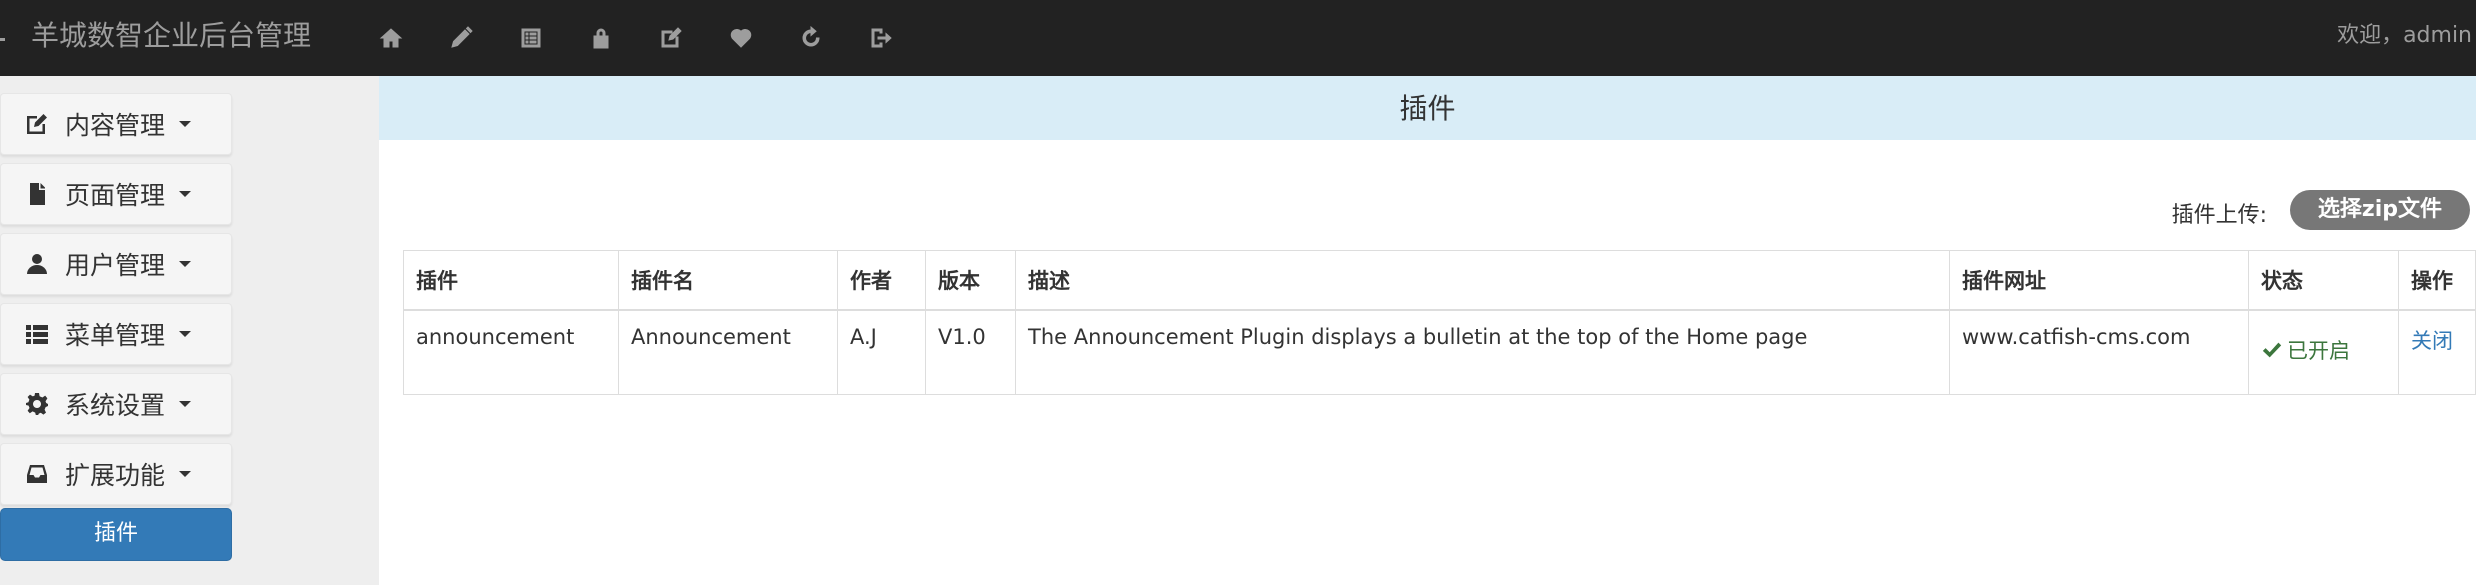 The width and height of the screenshot is (2476, 585). What do you see at coordinates (1238, 38) in the screenshot?
I see `top-navbar: 羊城数智企业后台管理 欢迎，admin` at bounding box center [1238, 38].